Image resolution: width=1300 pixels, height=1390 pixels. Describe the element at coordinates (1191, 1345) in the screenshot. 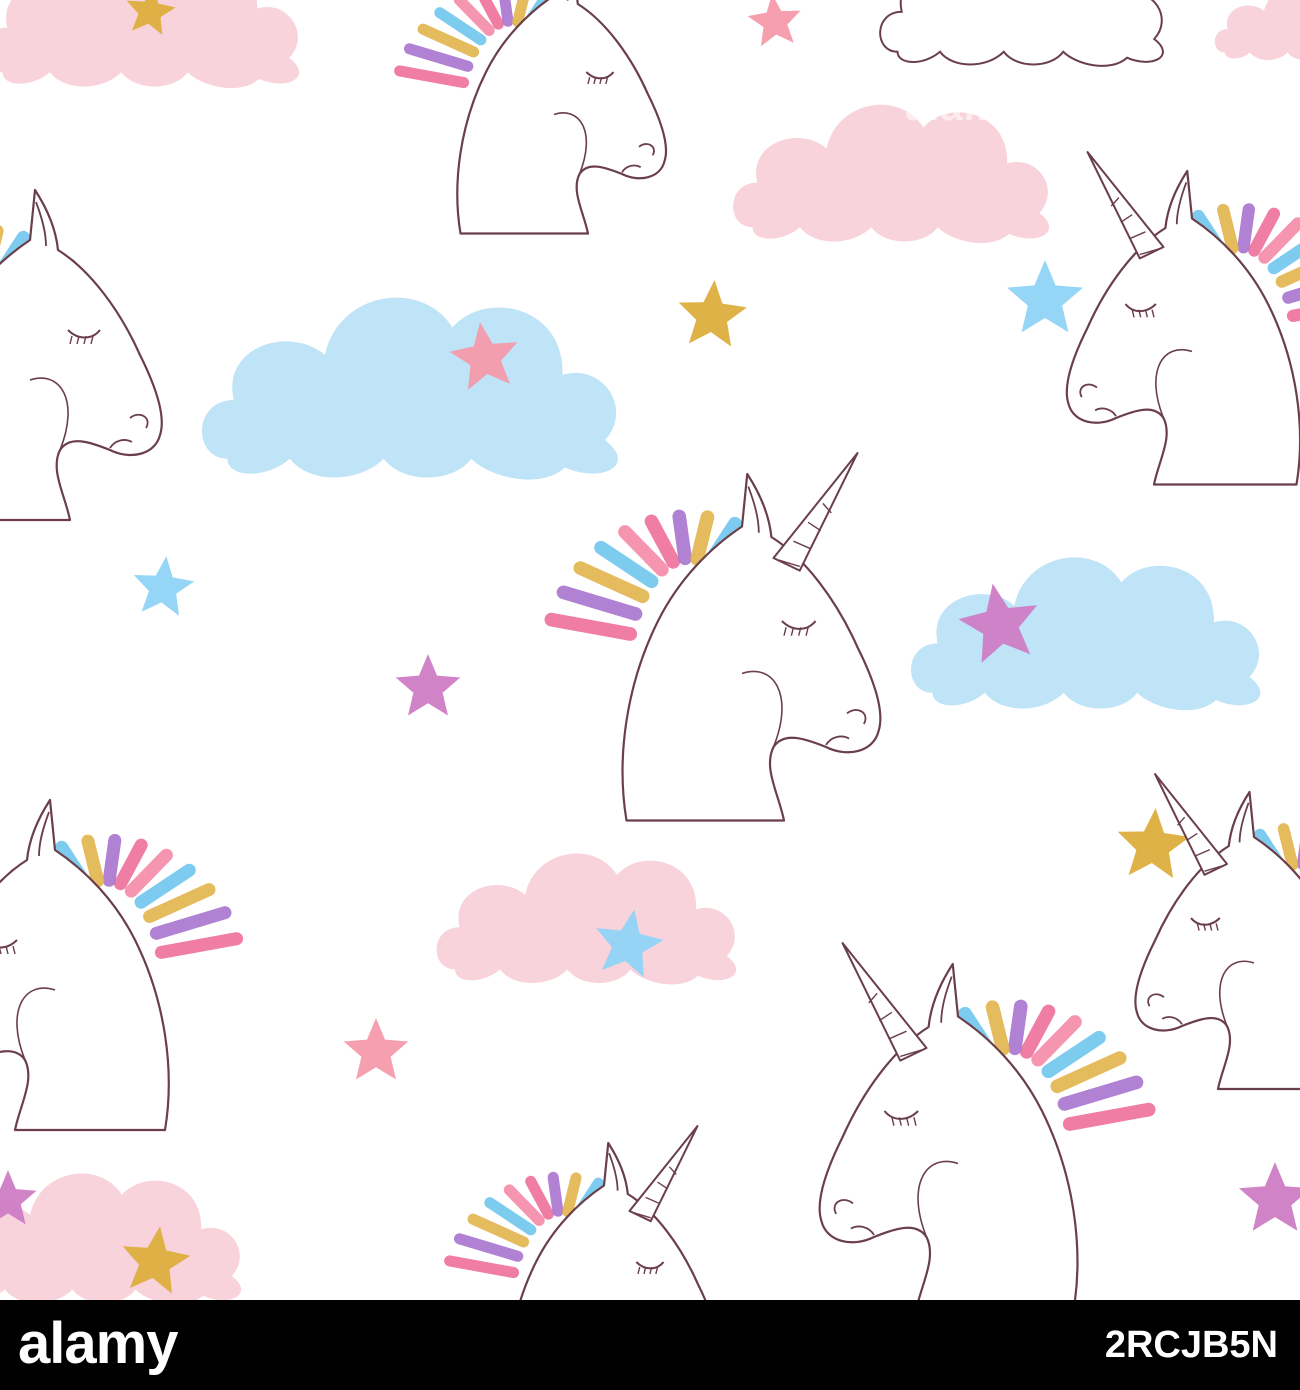

I see `image-code: 2RCJB5N` at that location.